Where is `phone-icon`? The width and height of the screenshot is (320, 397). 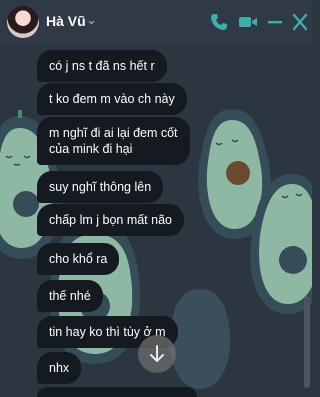 phone-icon is located at coordinates (219, 22).